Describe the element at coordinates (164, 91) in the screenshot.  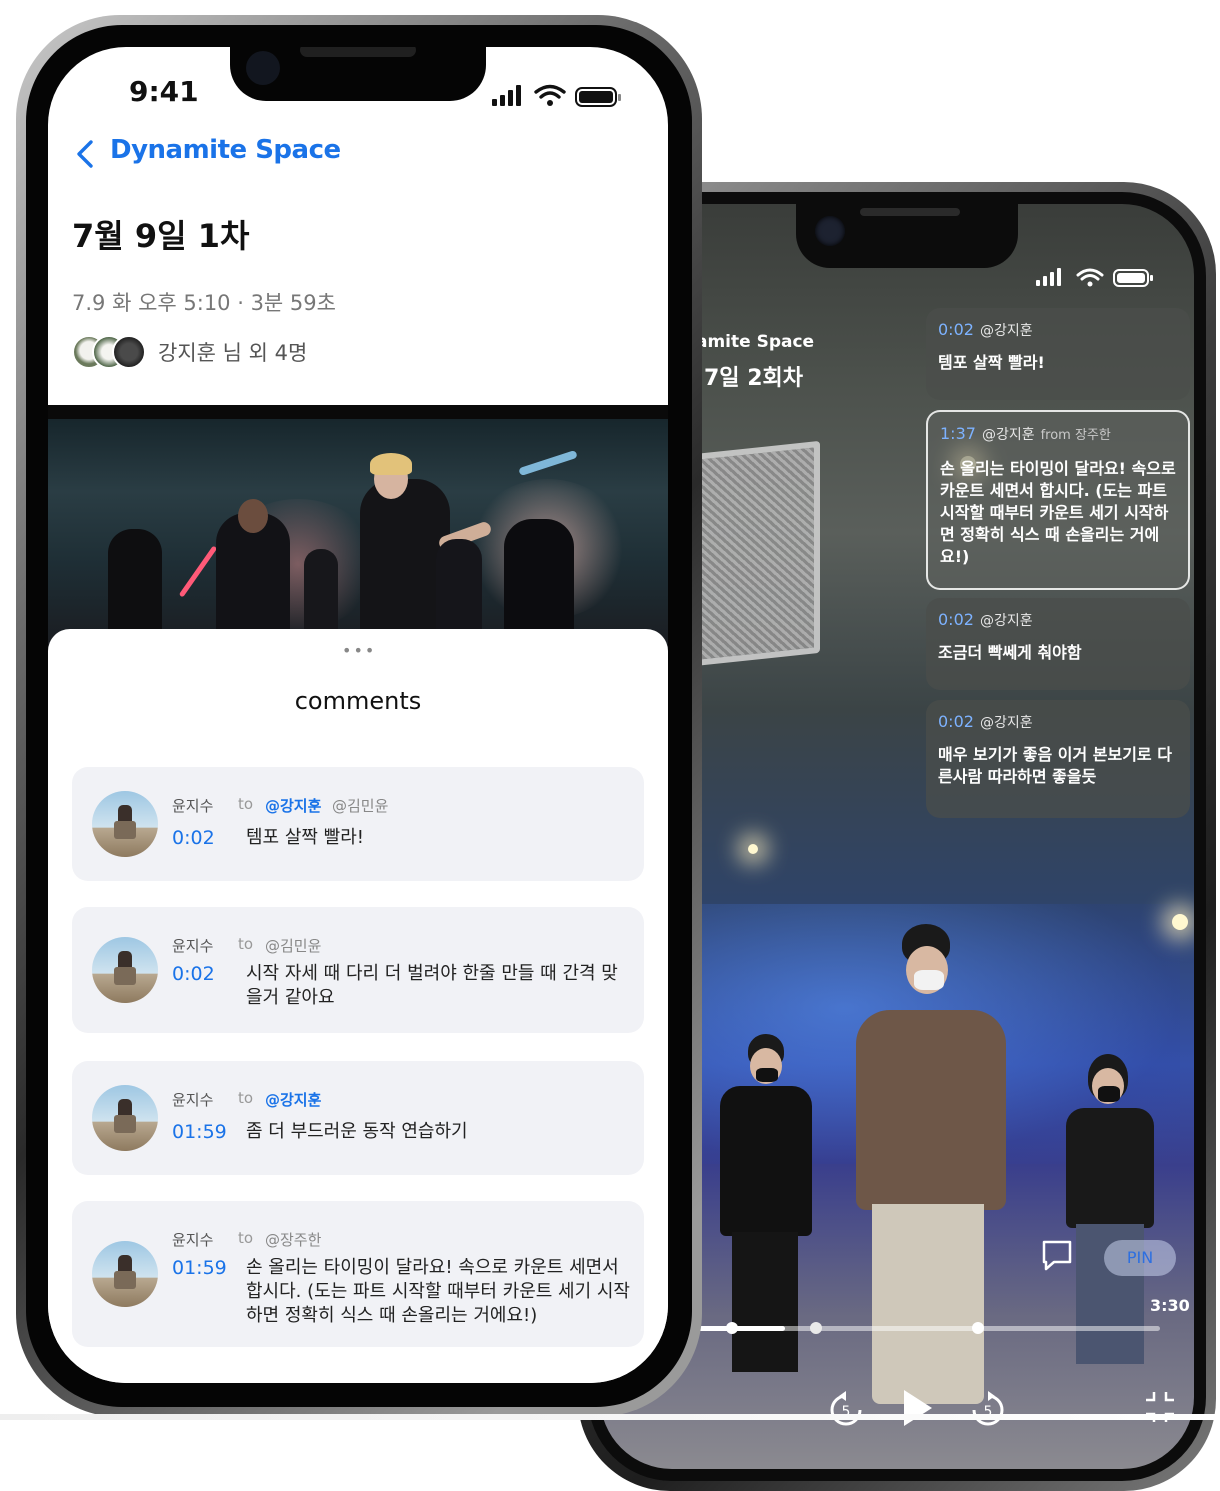
I see `status-time: 9:41` at that location.